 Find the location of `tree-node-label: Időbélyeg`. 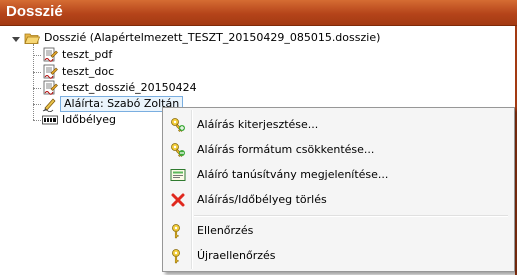

tree-node-label: Időbélyeg is located at coordinates (89, 119).